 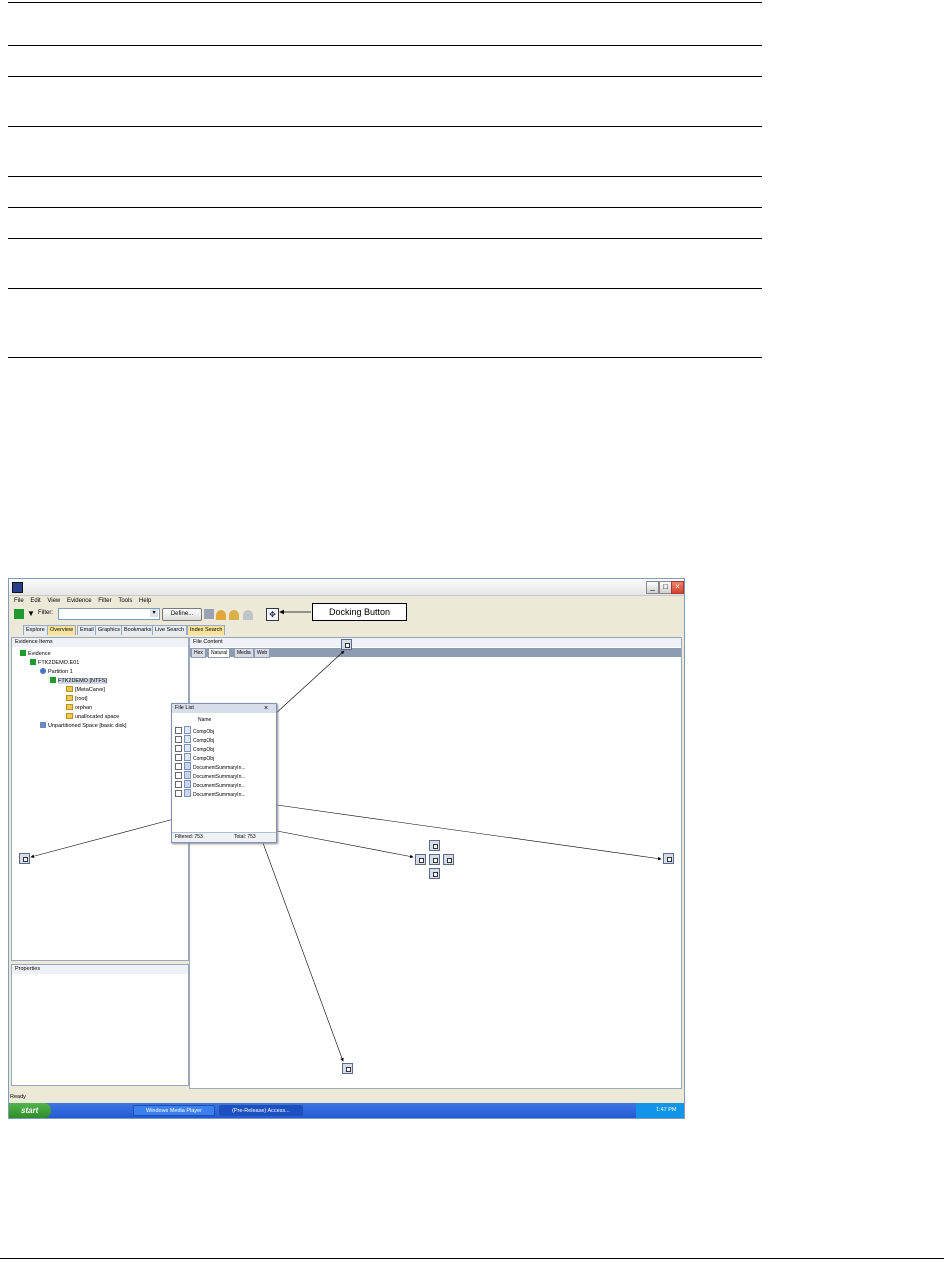 I want to click on disk-image-icon, so click(x=33, y=662).